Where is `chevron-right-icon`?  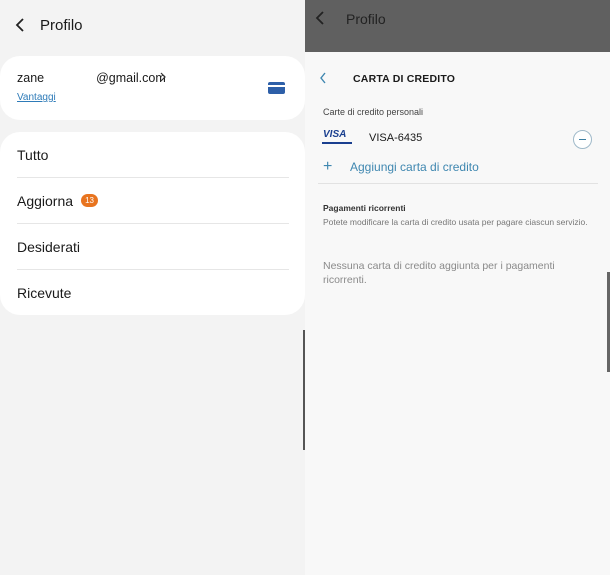
chevron-right-icon is located at coordinates (163, 77).